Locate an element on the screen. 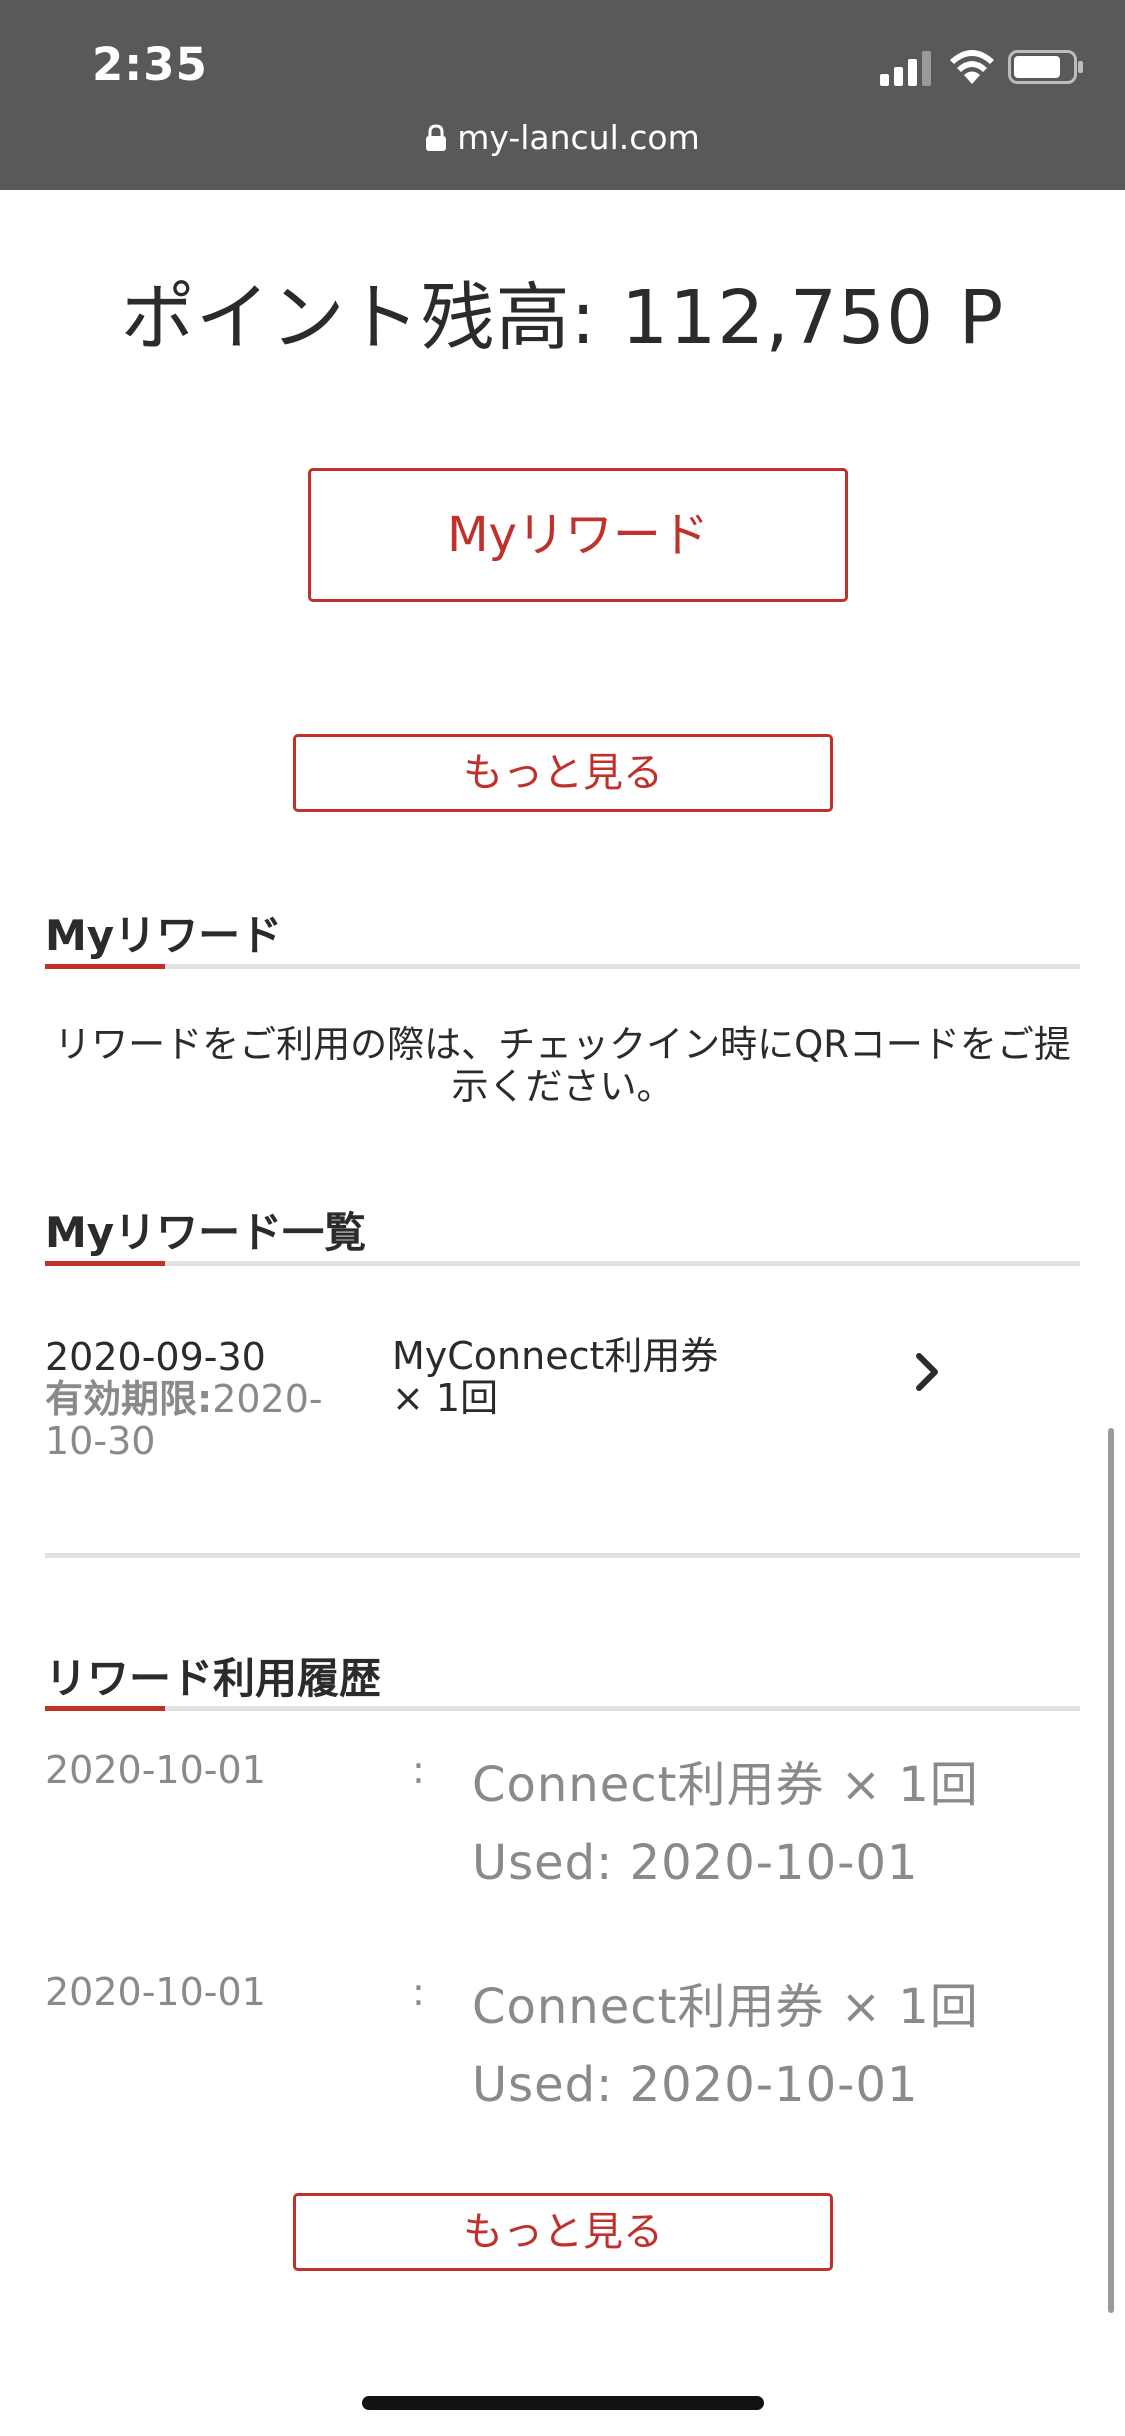 The image size is (1125, 2436). address-bar: my-lancul.com is located at coordinates (562, 143).